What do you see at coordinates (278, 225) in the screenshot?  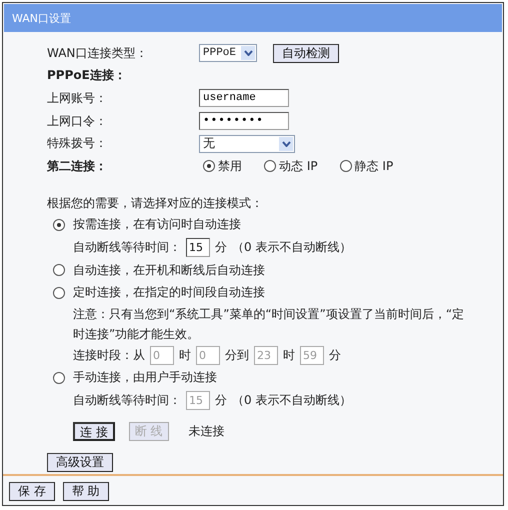 I see `radio-option: 按需连接，在有访问时自动连接` at bounding box center [278, 225].